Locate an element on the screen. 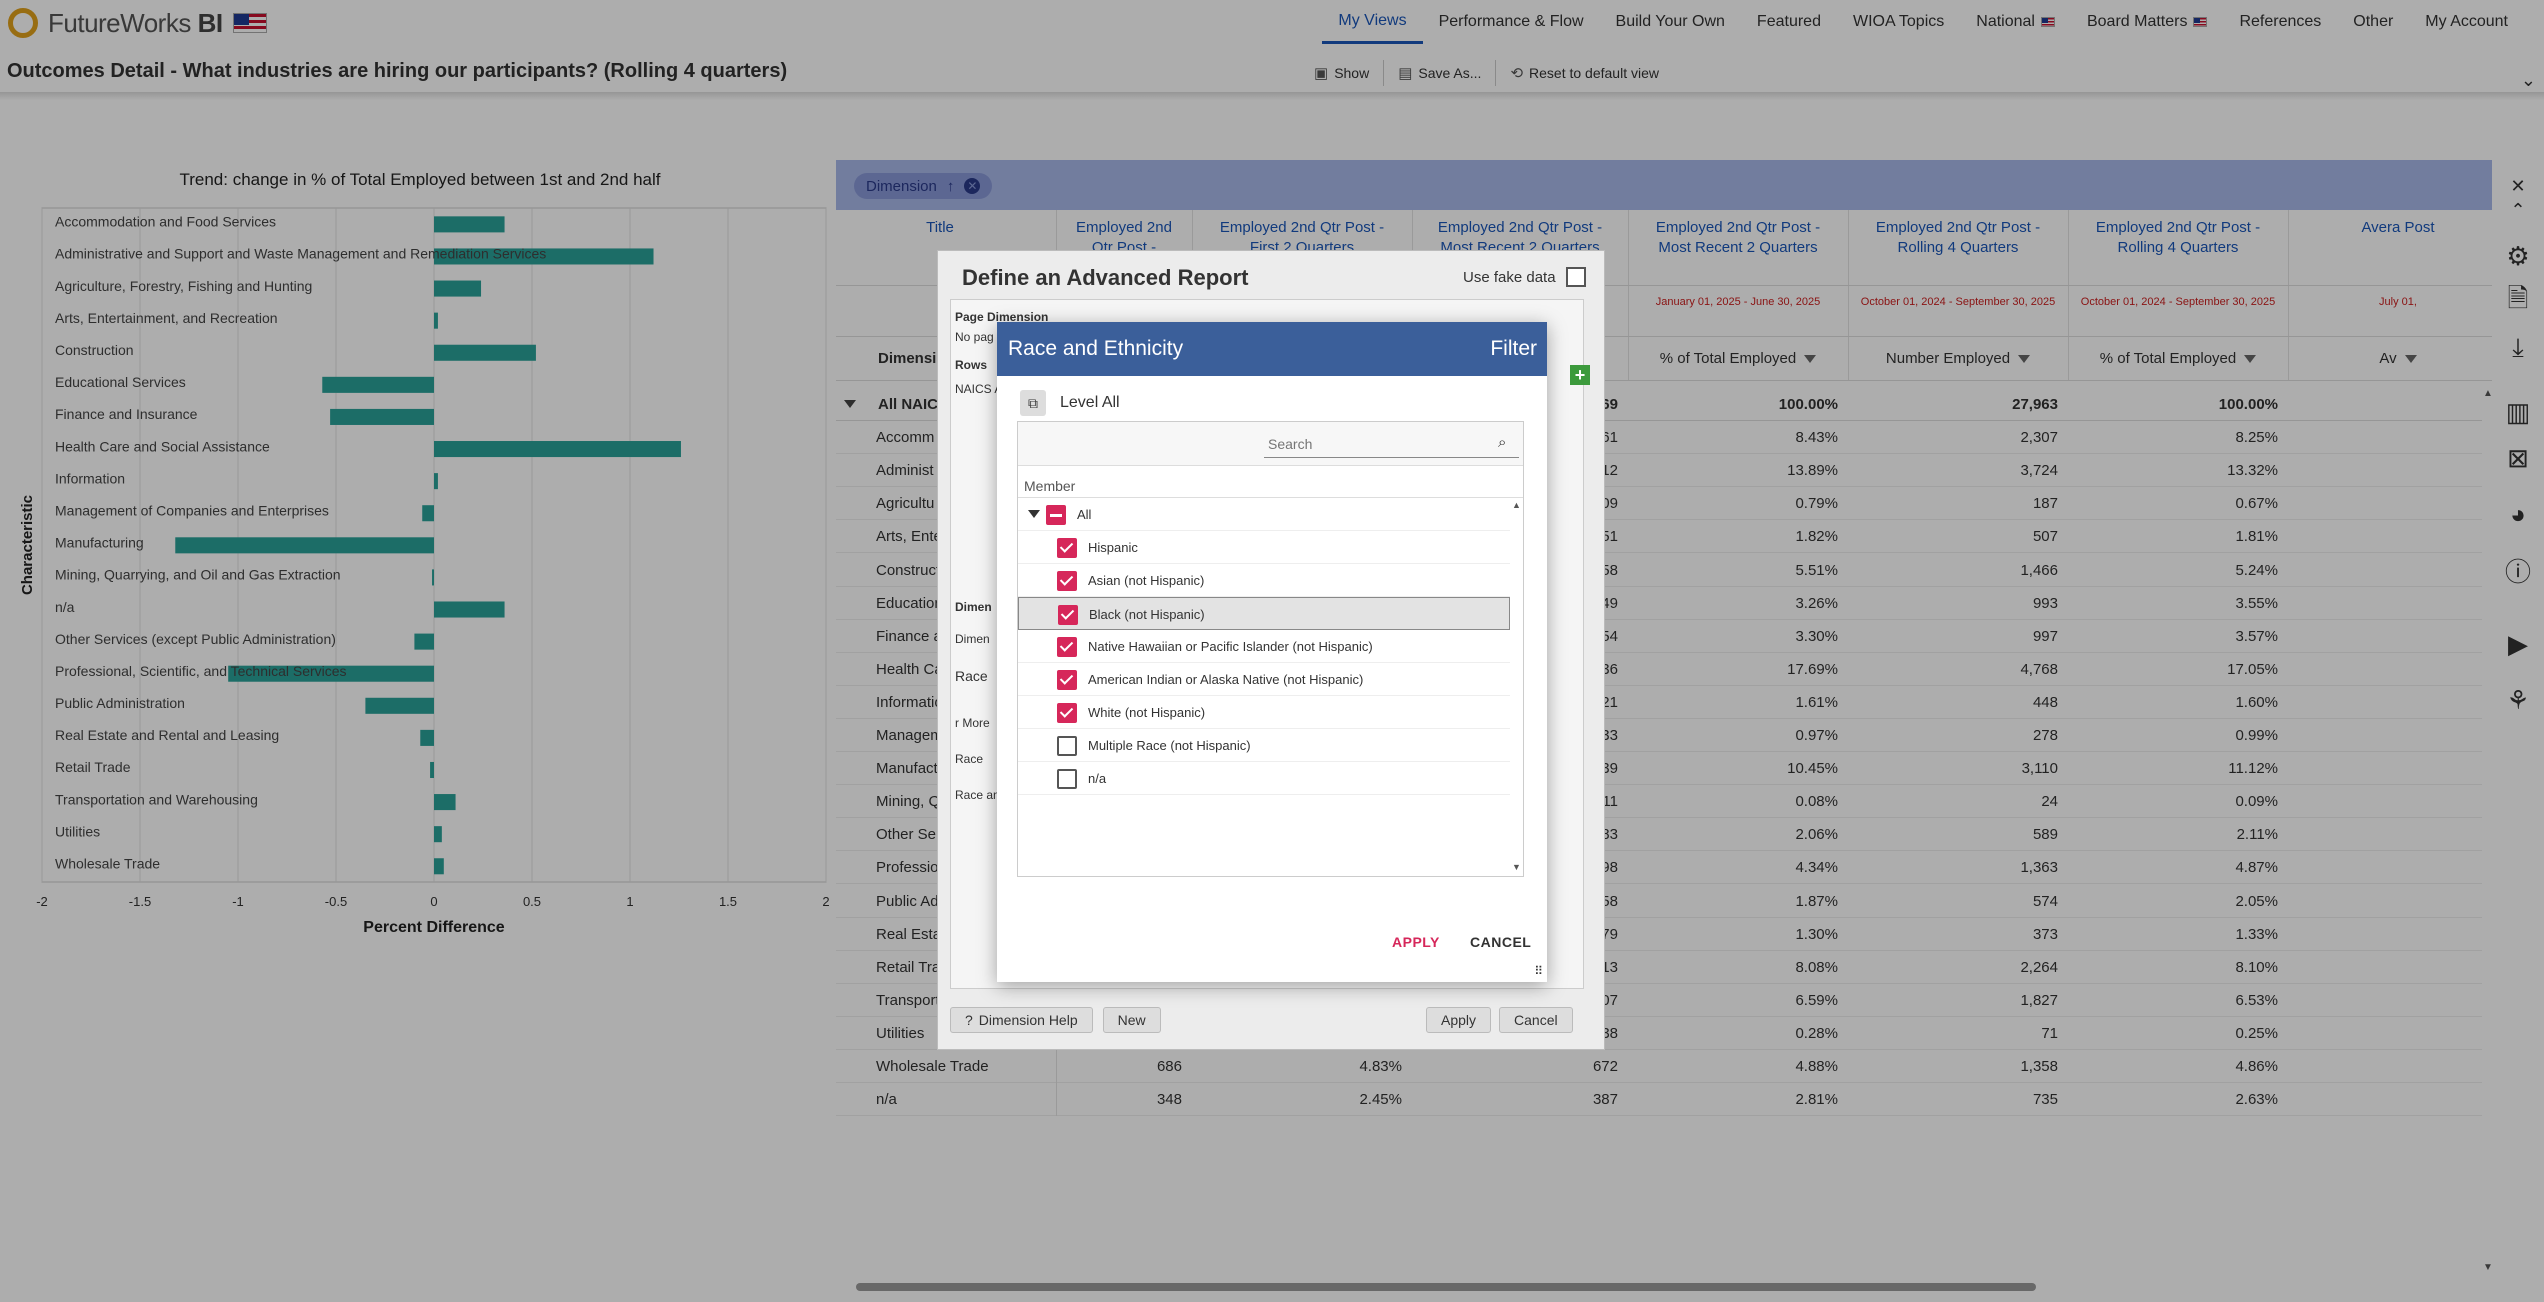  no-page-label: No pag is located at coordinates (974, 337).